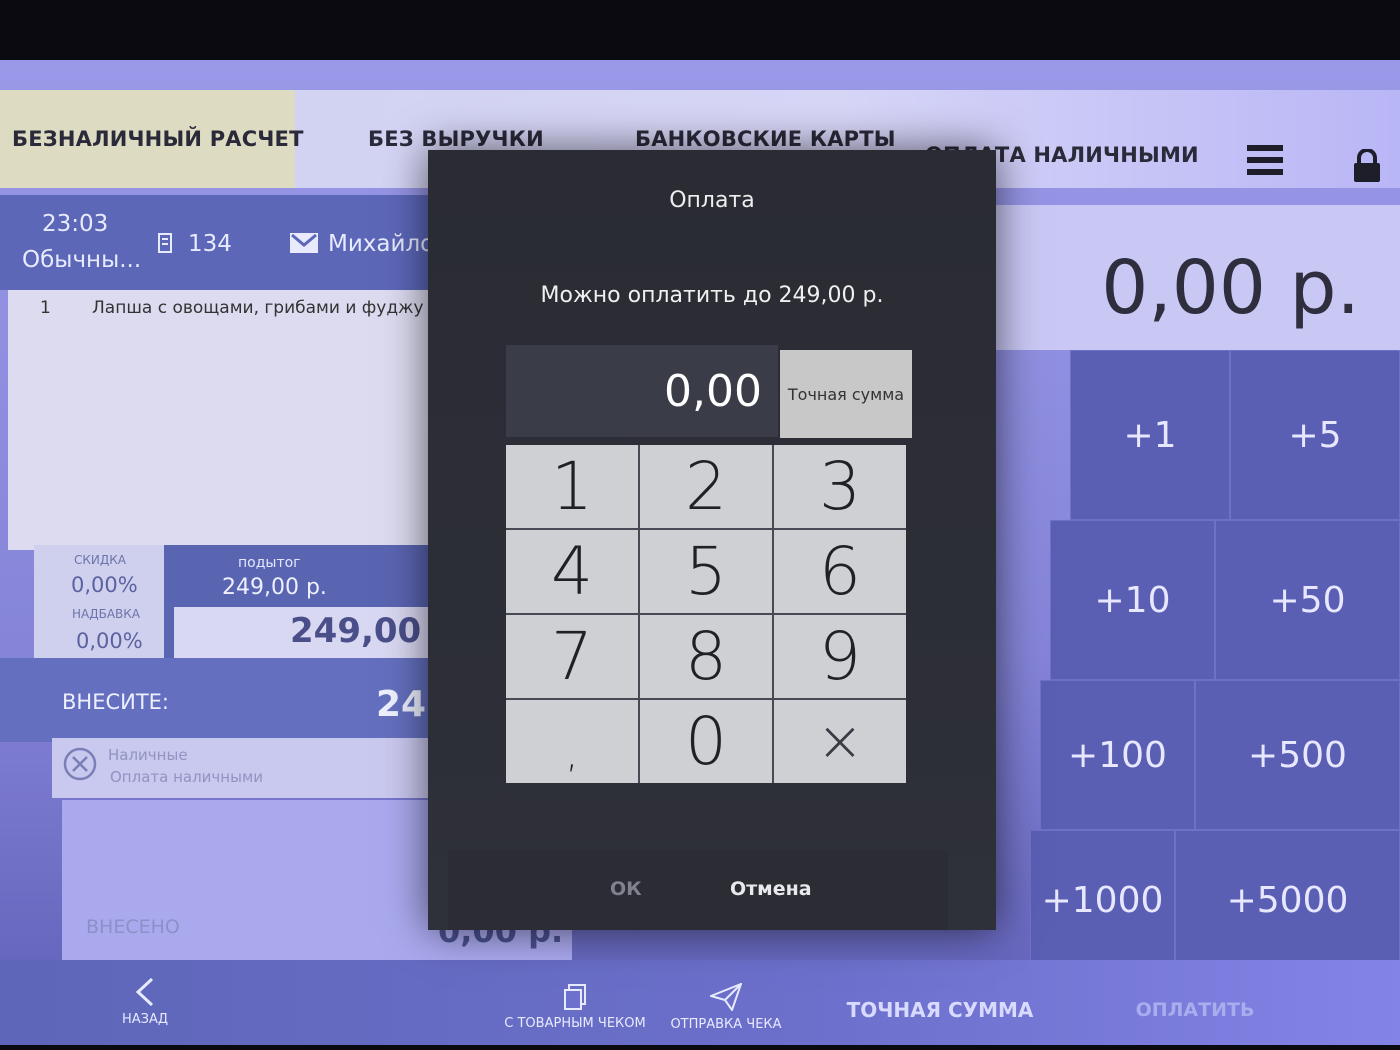 The height and width of the screenshot is (1050, 1400). I want to click on quick-add-1: +1, so click(1150, 435).